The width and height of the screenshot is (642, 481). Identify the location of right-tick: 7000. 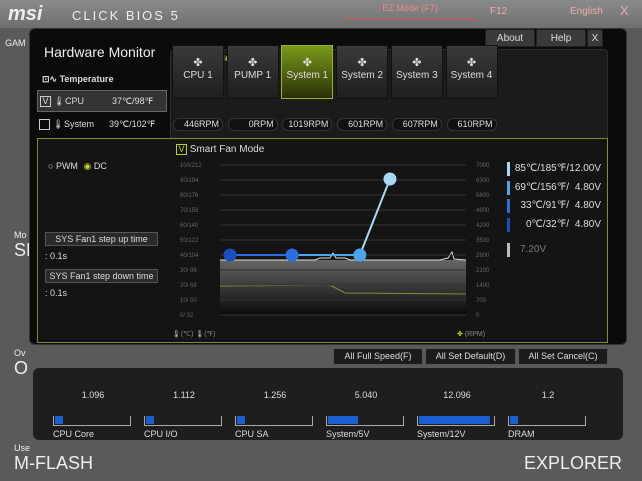
(483, 166).